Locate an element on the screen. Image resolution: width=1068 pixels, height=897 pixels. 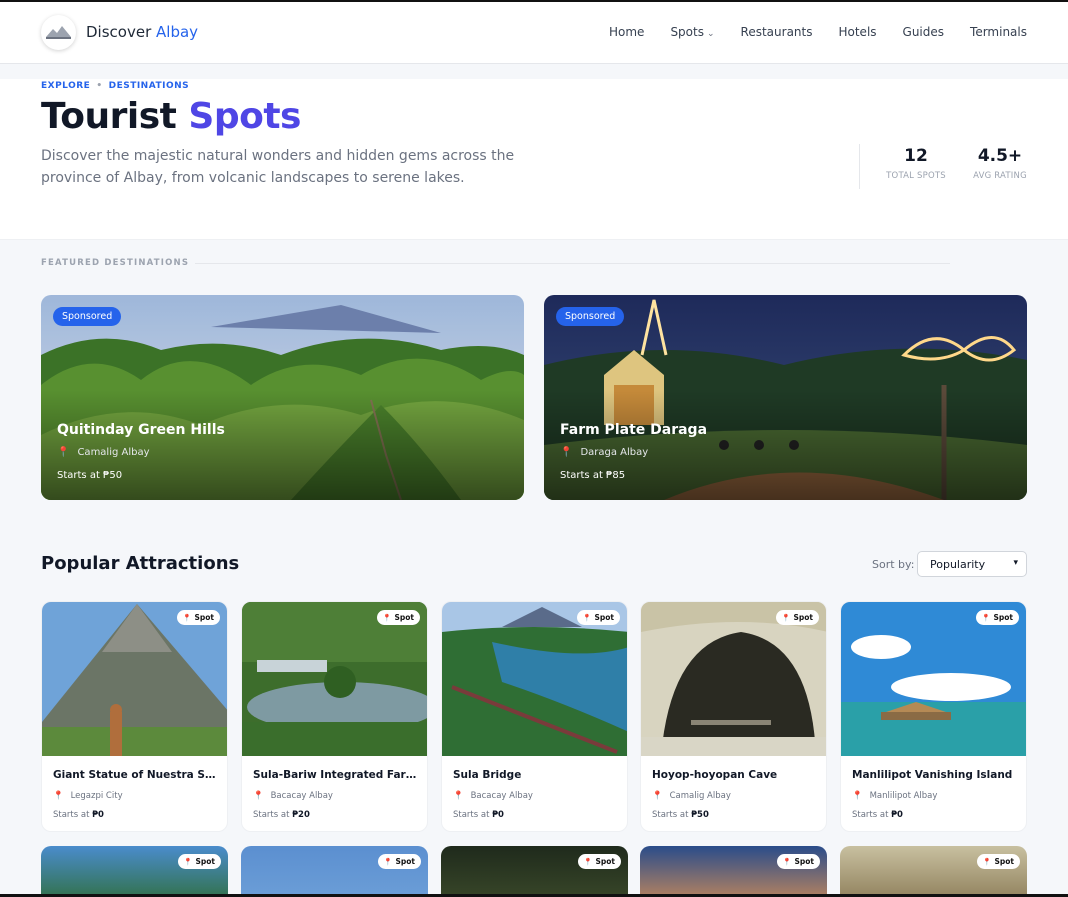
attraction-location-text: Legazpi City is located at coordinates (96, 796).